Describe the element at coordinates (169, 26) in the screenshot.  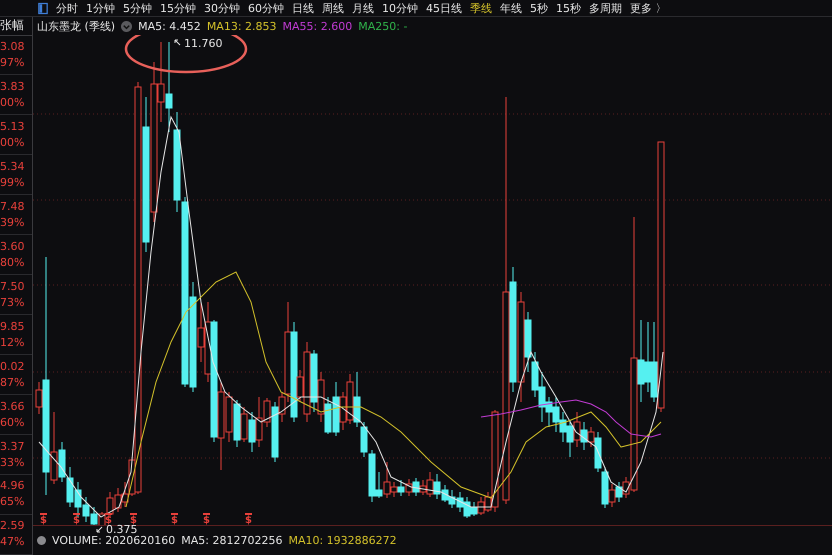
I see `ma-indicator: MA5: 4.452` at that location.